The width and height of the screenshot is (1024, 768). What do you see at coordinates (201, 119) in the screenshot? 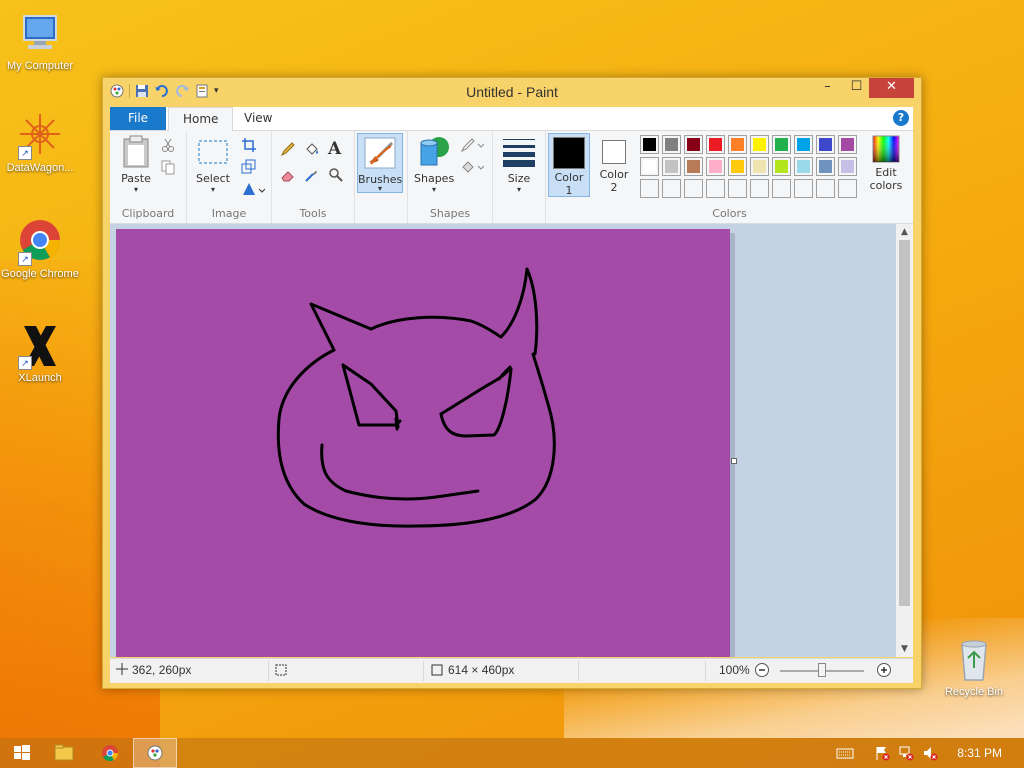
I see `tab-home: Home` at bounding box center [201, 119].